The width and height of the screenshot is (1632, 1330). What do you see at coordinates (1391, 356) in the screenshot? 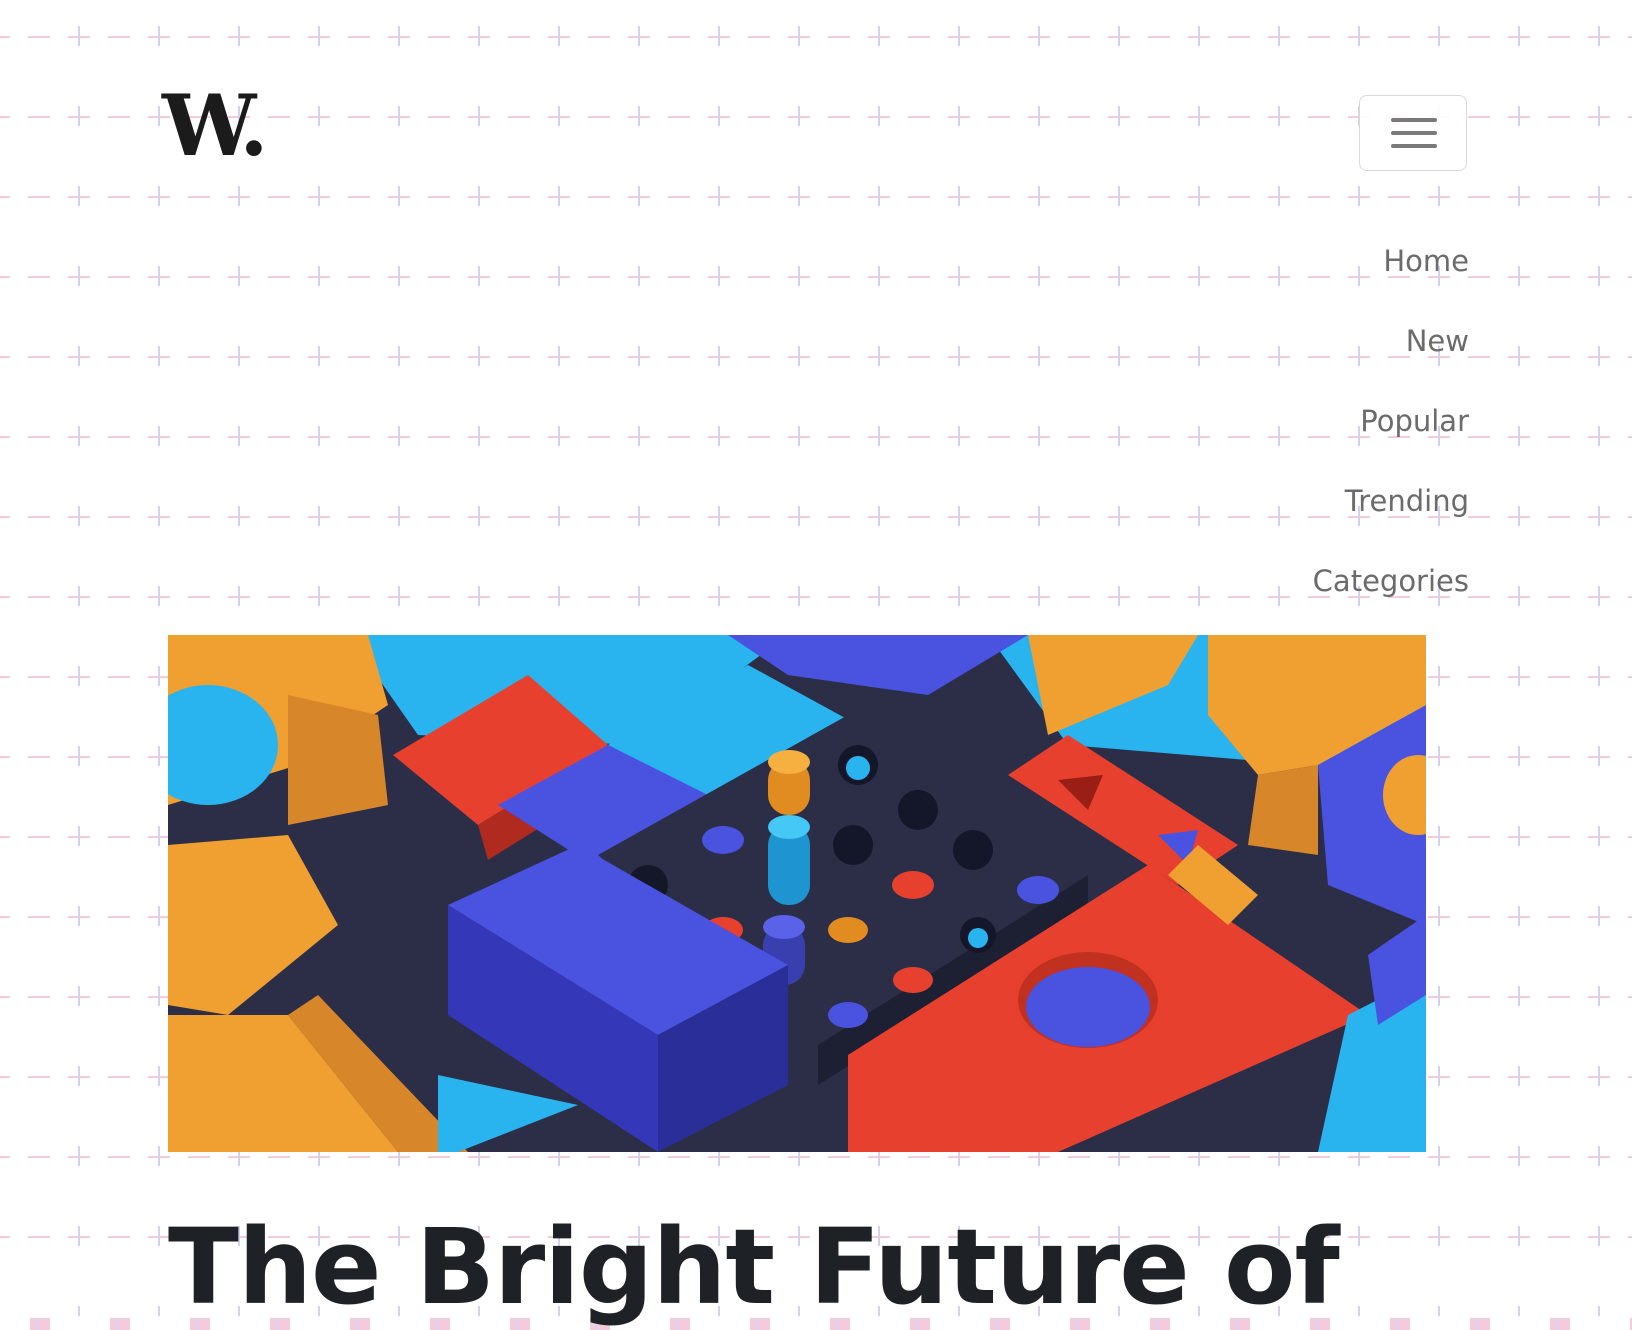
I see `nav-item-new: New` at bounding box center [1391, 356].